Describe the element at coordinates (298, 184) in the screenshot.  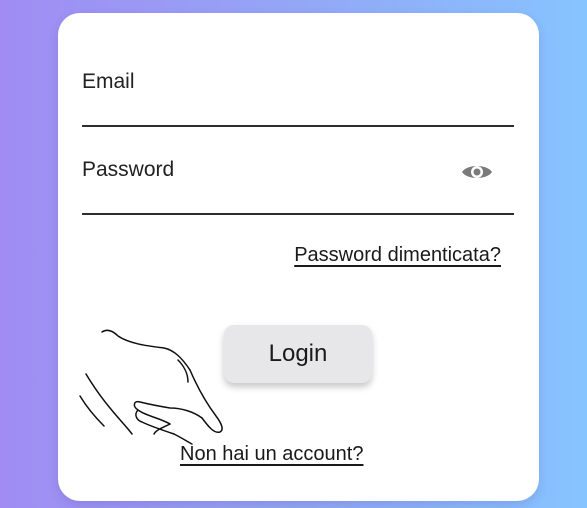
I see `password-field-container` at that location.